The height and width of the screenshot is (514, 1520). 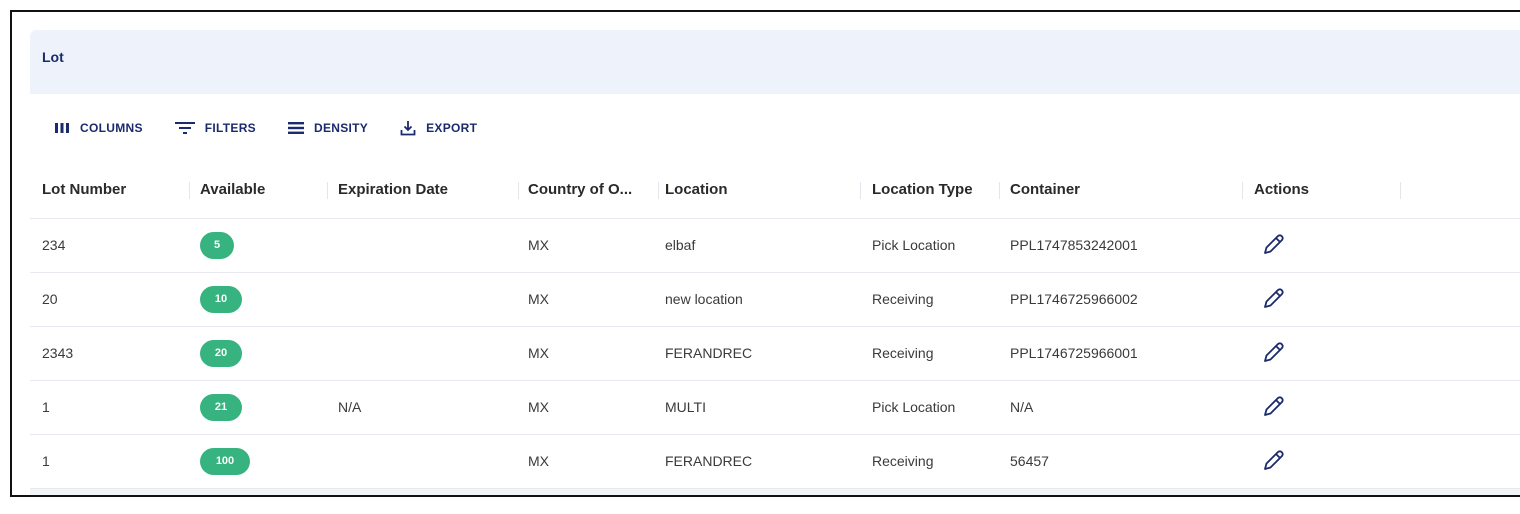 What do you see at coordinates (341, 128) in the screenshot?
I see `density-label: DENSITY` at bounding box center [341, 128].